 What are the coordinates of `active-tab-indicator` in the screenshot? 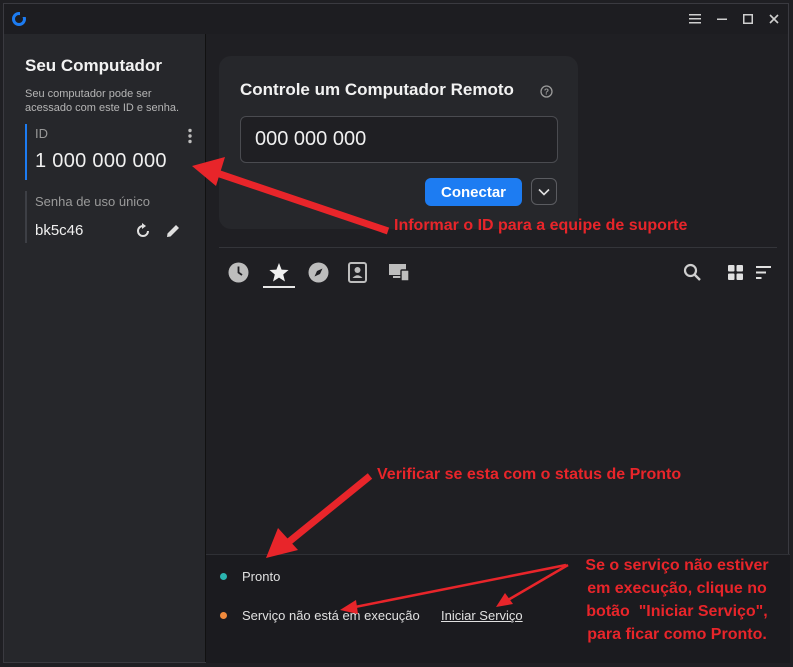 It's located at (279, 287).